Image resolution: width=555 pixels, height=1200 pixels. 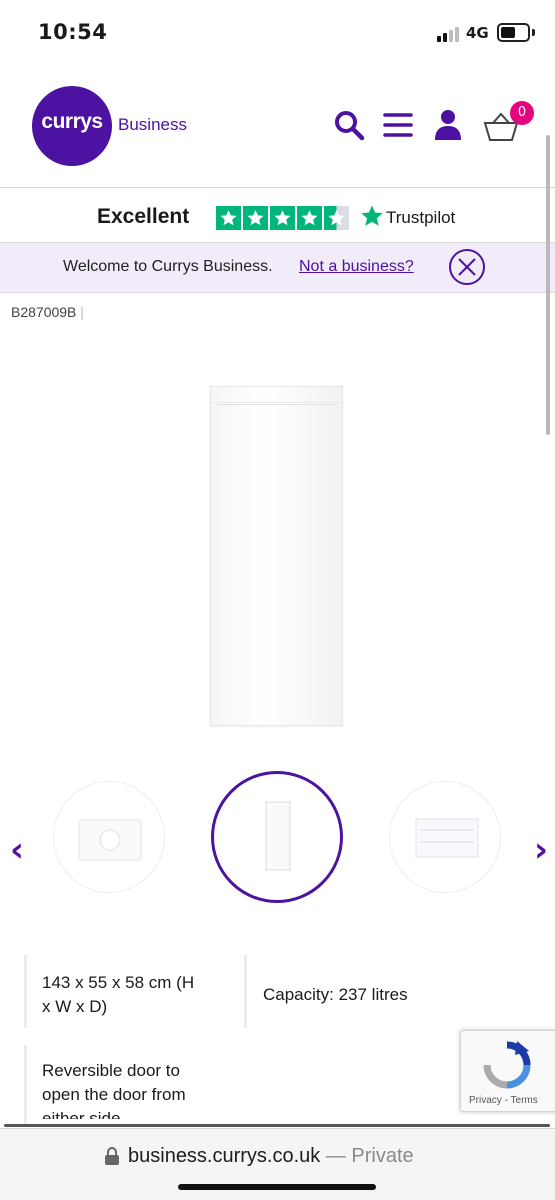 What do you see at coordinates (277, 1187) in the screenshot?
I see `home-indicator` at bounding box center [277, 1187].